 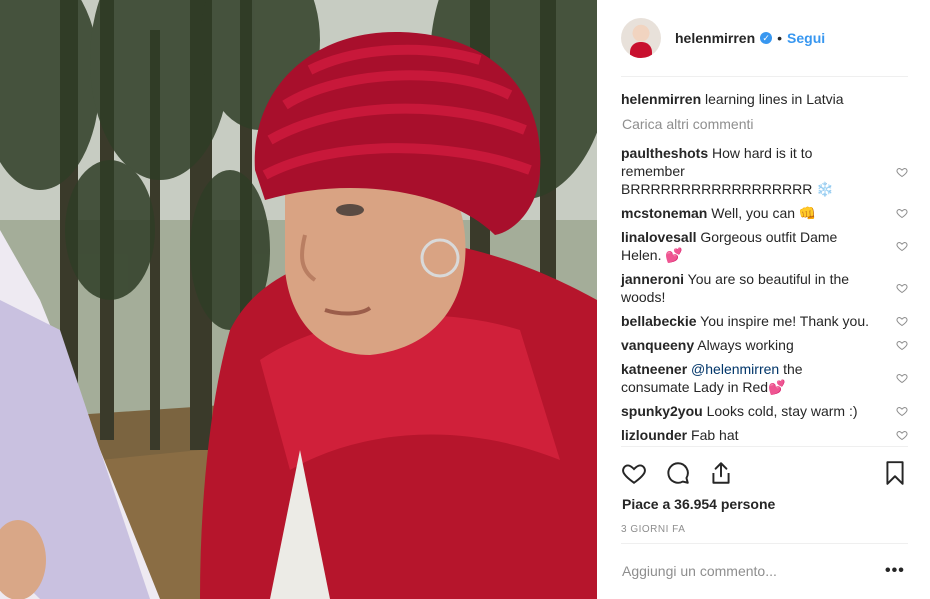 I want to click on comment-text: Well, you can 👊, so click(x=764, y=213).